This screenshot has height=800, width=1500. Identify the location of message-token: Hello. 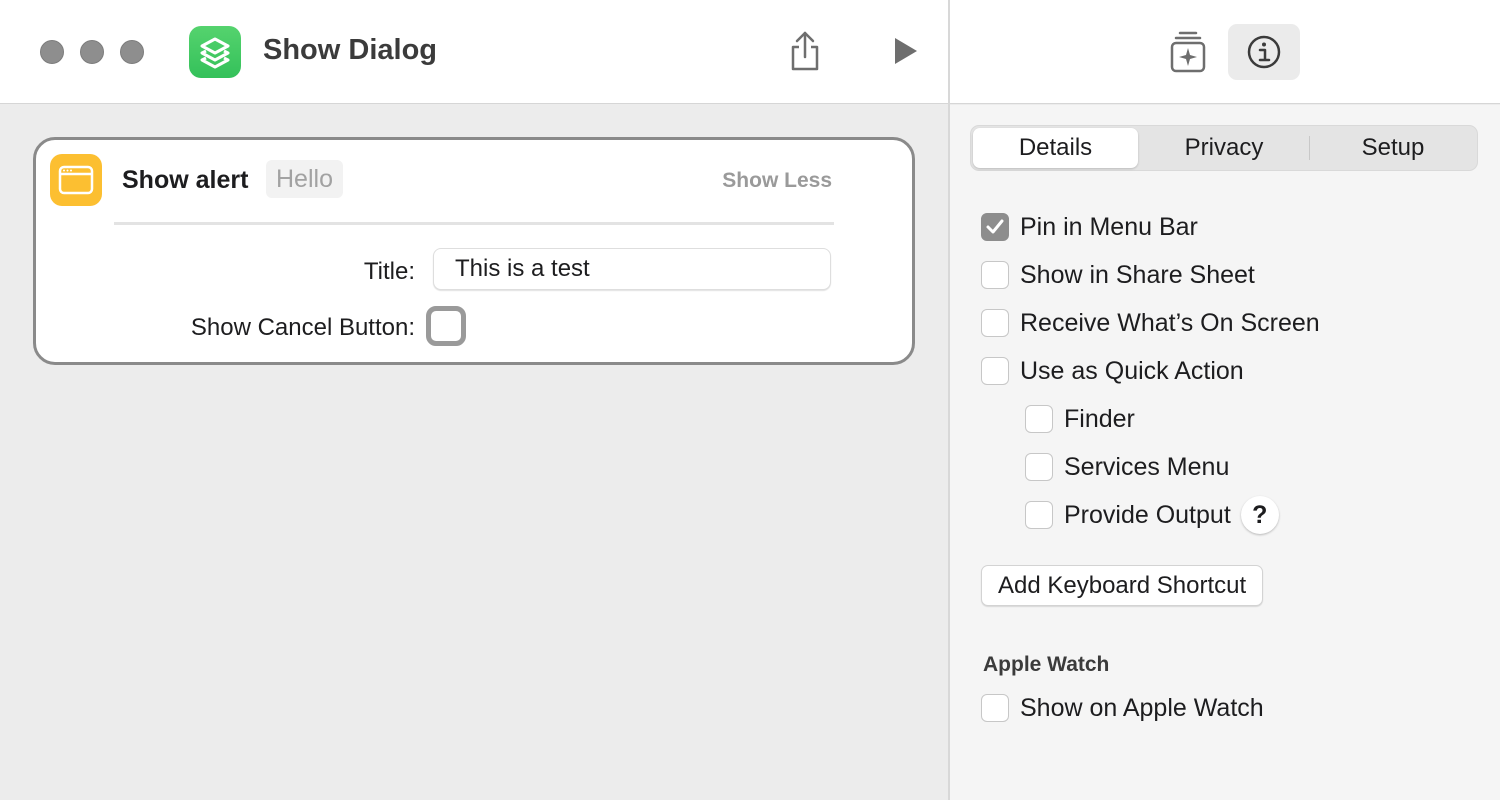
(304, 179).